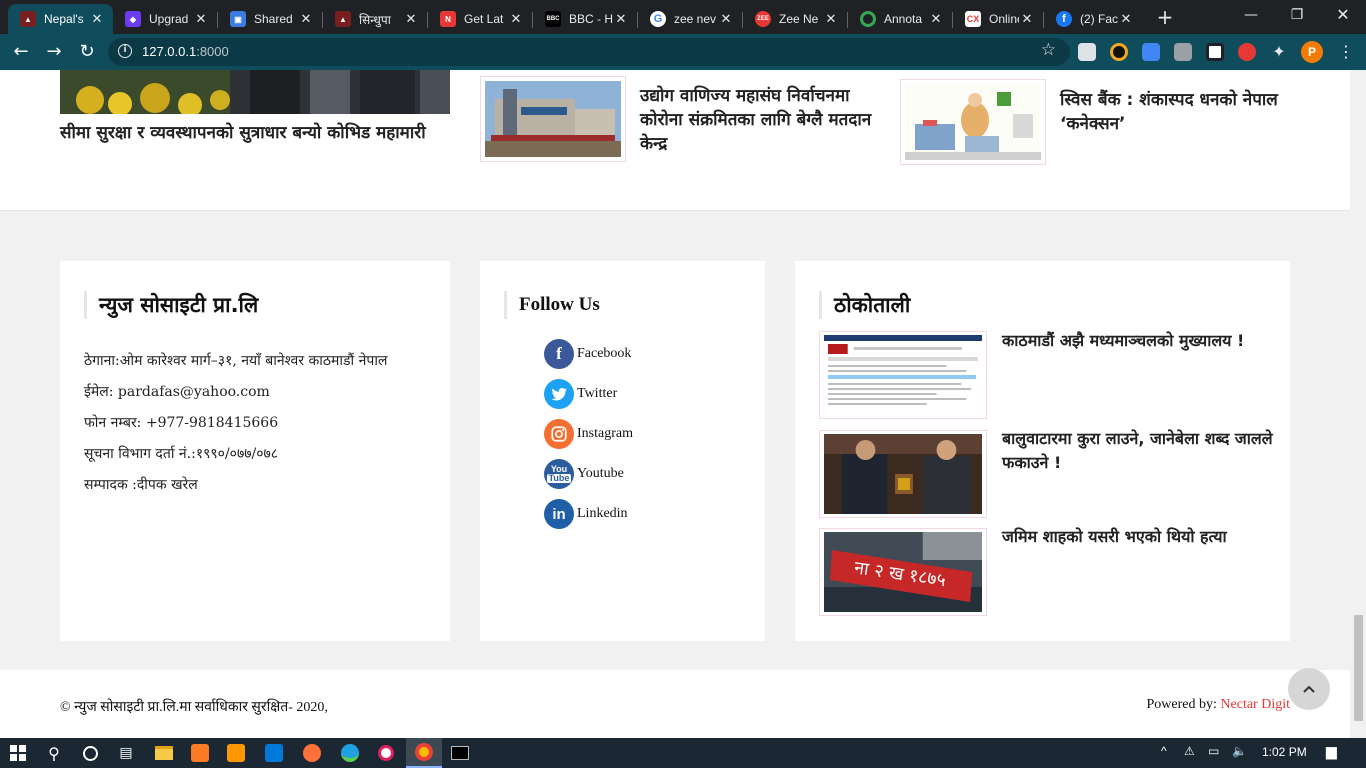  What do you see at coordinates (460, 753) in the screenshot?
I see `terminal-icon` at bounding box center [460, 753].